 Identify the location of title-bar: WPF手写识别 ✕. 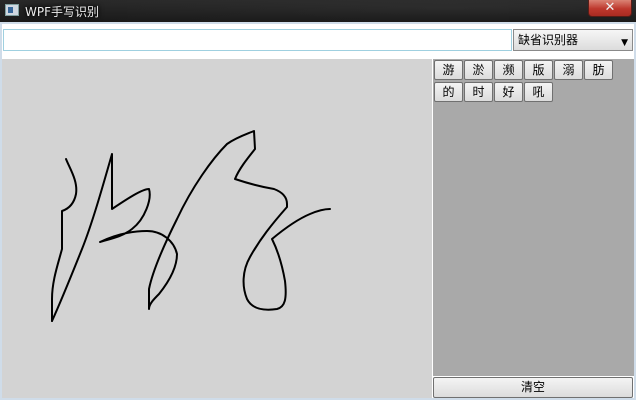
(318, 11).